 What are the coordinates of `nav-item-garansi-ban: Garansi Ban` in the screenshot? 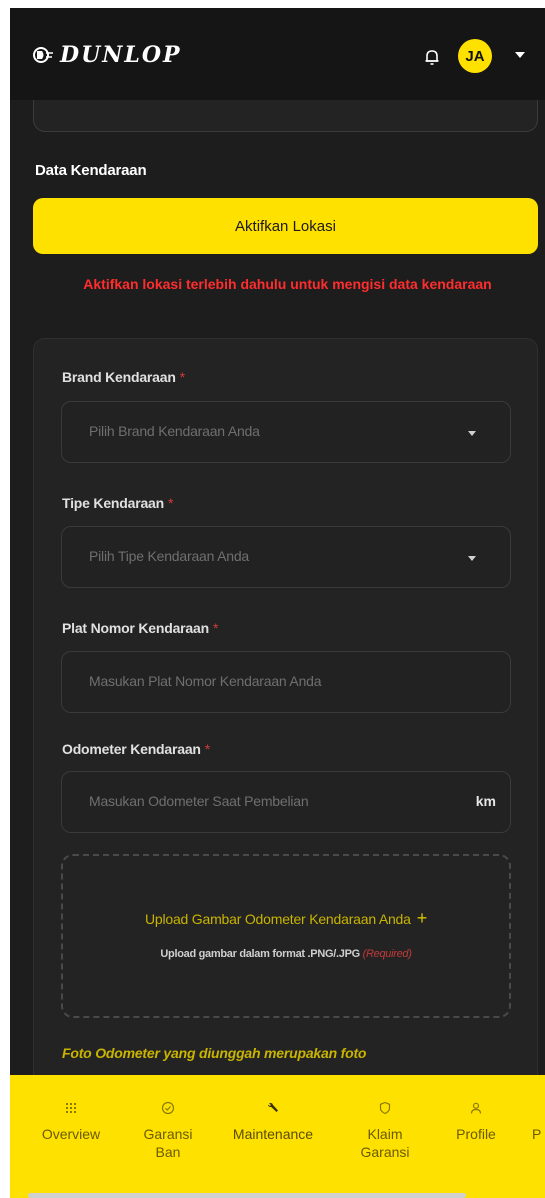 It's located at (168, 1131).